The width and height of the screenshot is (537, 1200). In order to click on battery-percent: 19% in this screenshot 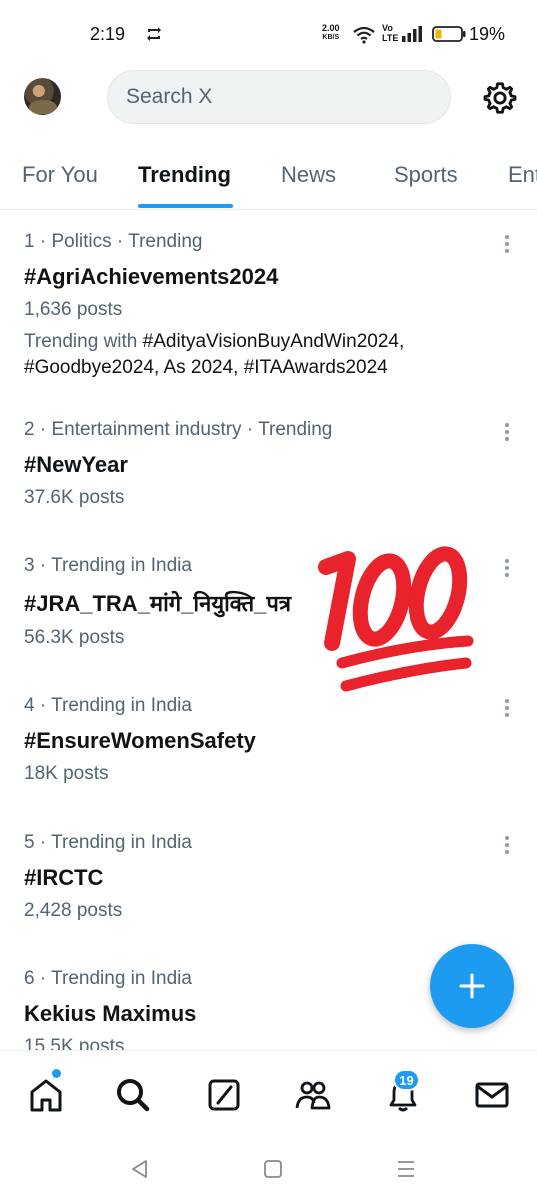, I will do `click(487, 34)`.